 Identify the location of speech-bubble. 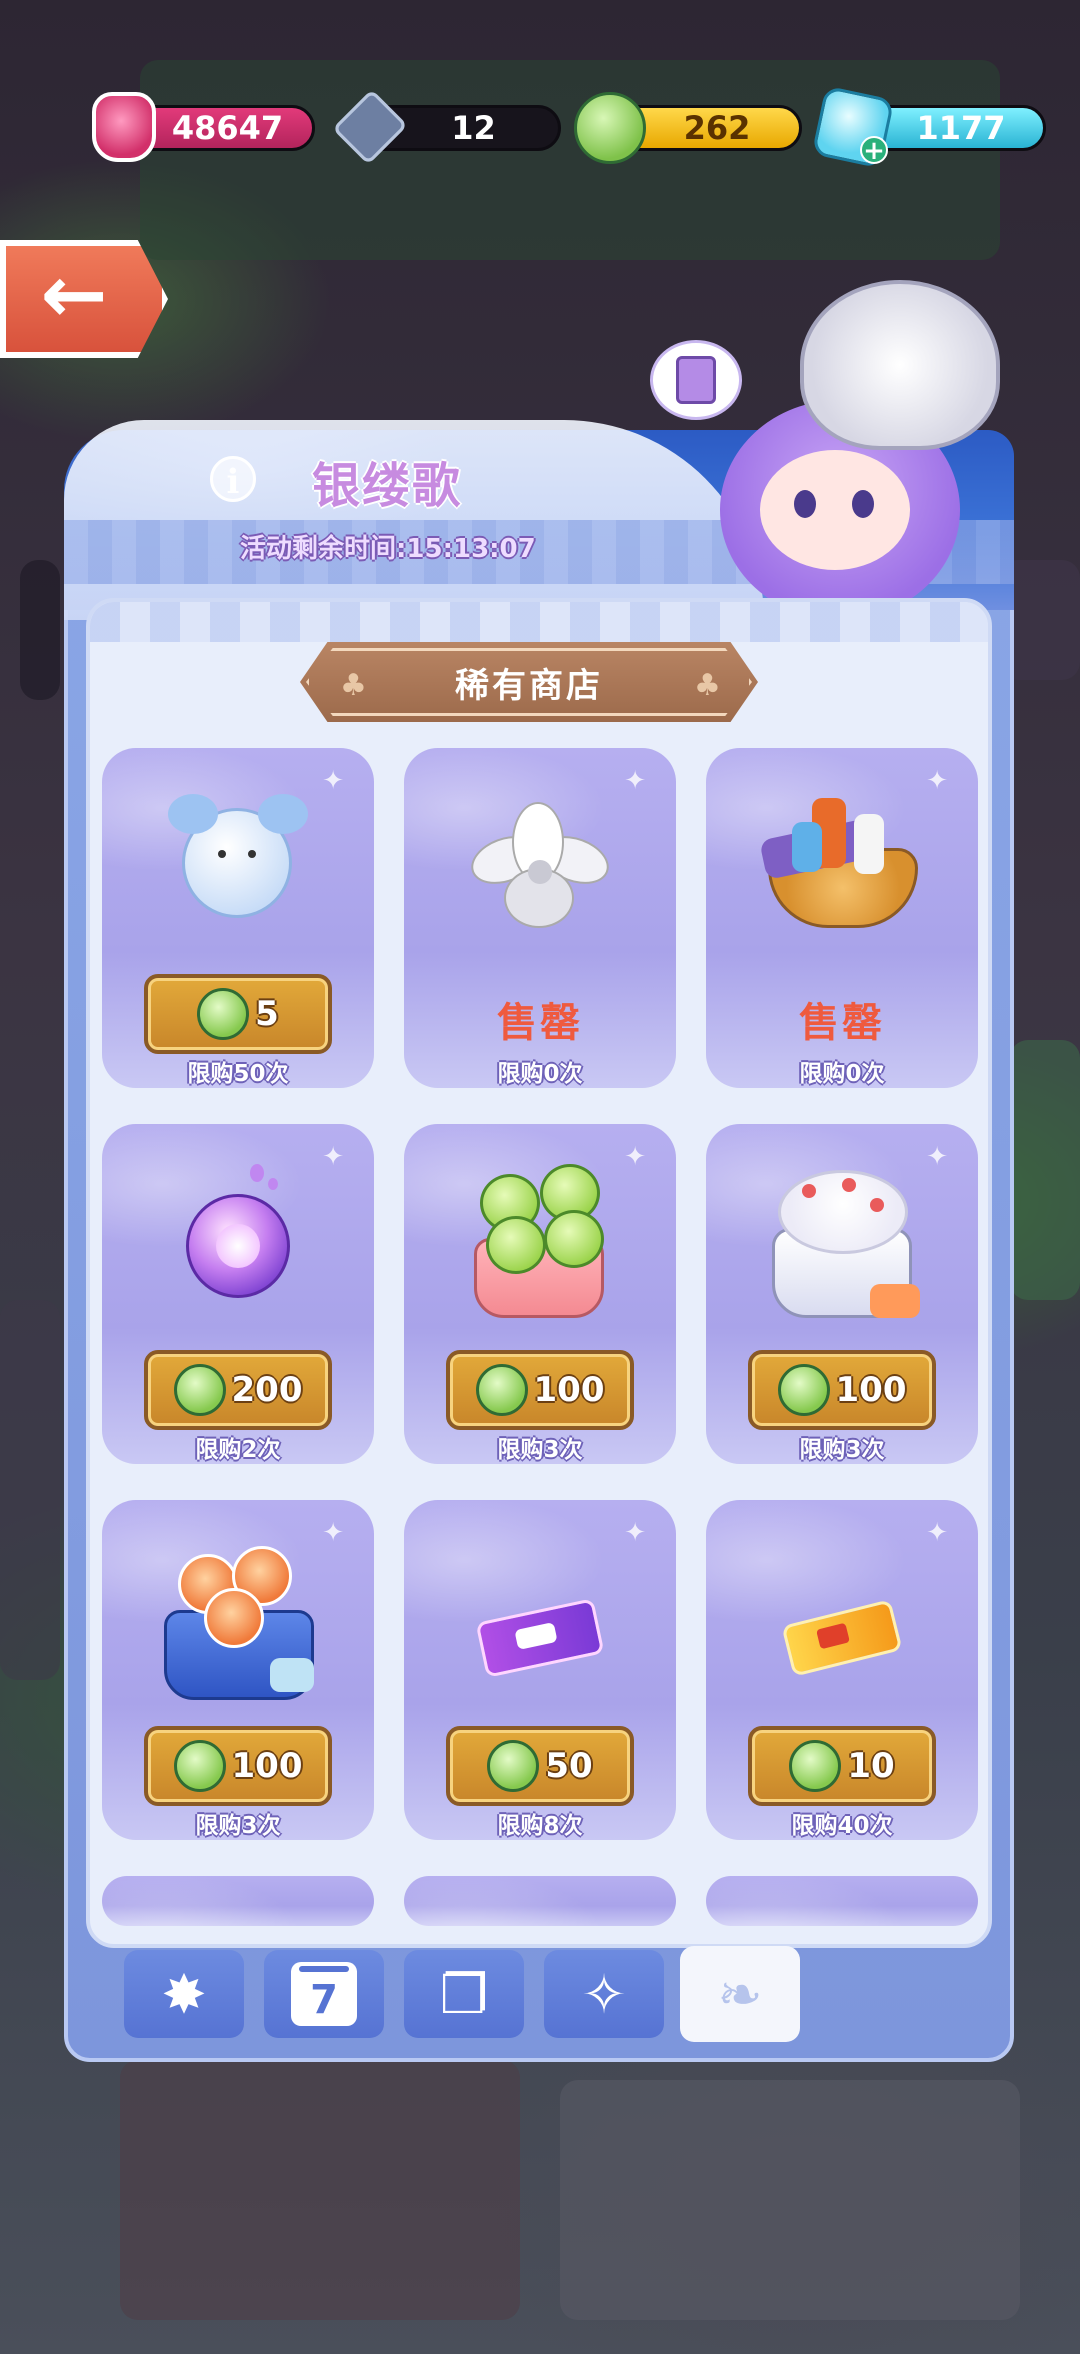
(696, 380).